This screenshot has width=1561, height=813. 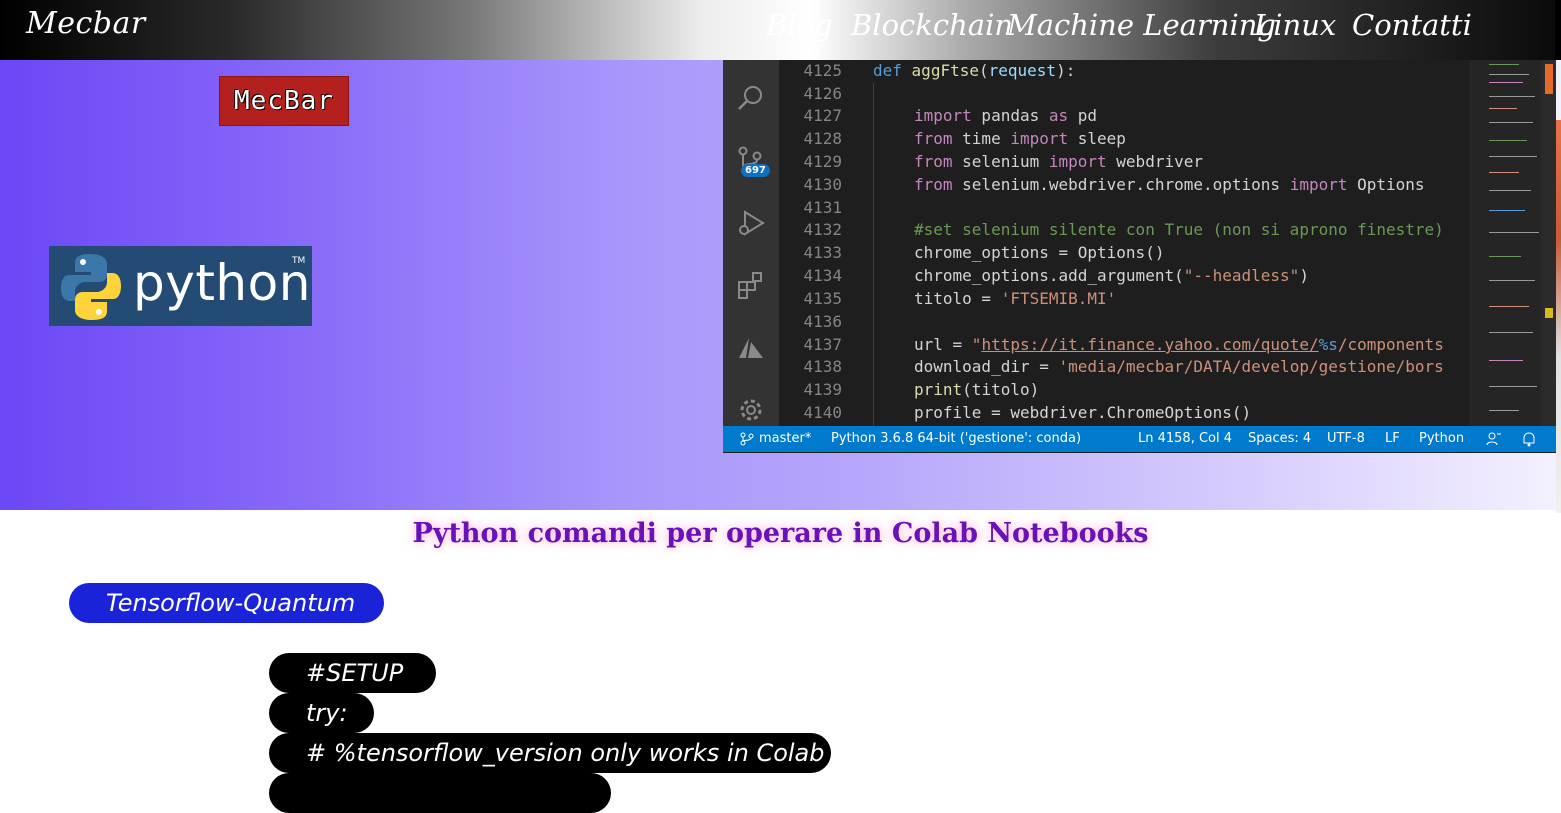 I want to click on python-snake-icon, so click(x=91, y=287).